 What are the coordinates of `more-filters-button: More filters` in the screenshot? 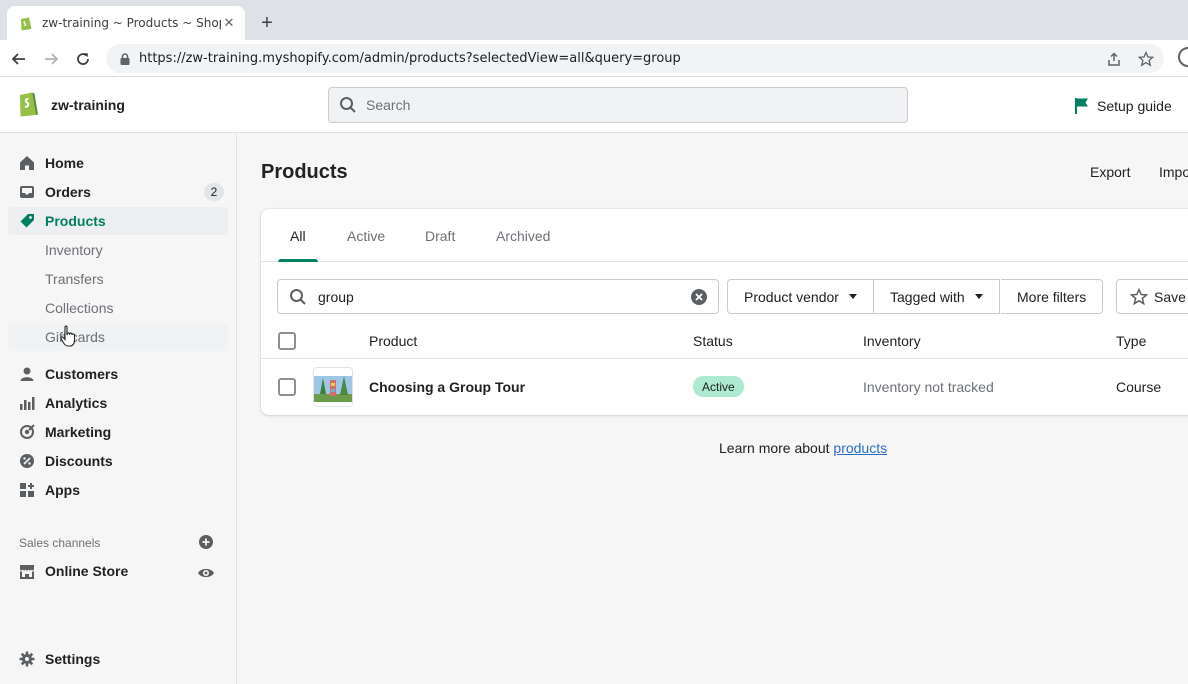 It's located at (1052, 296).